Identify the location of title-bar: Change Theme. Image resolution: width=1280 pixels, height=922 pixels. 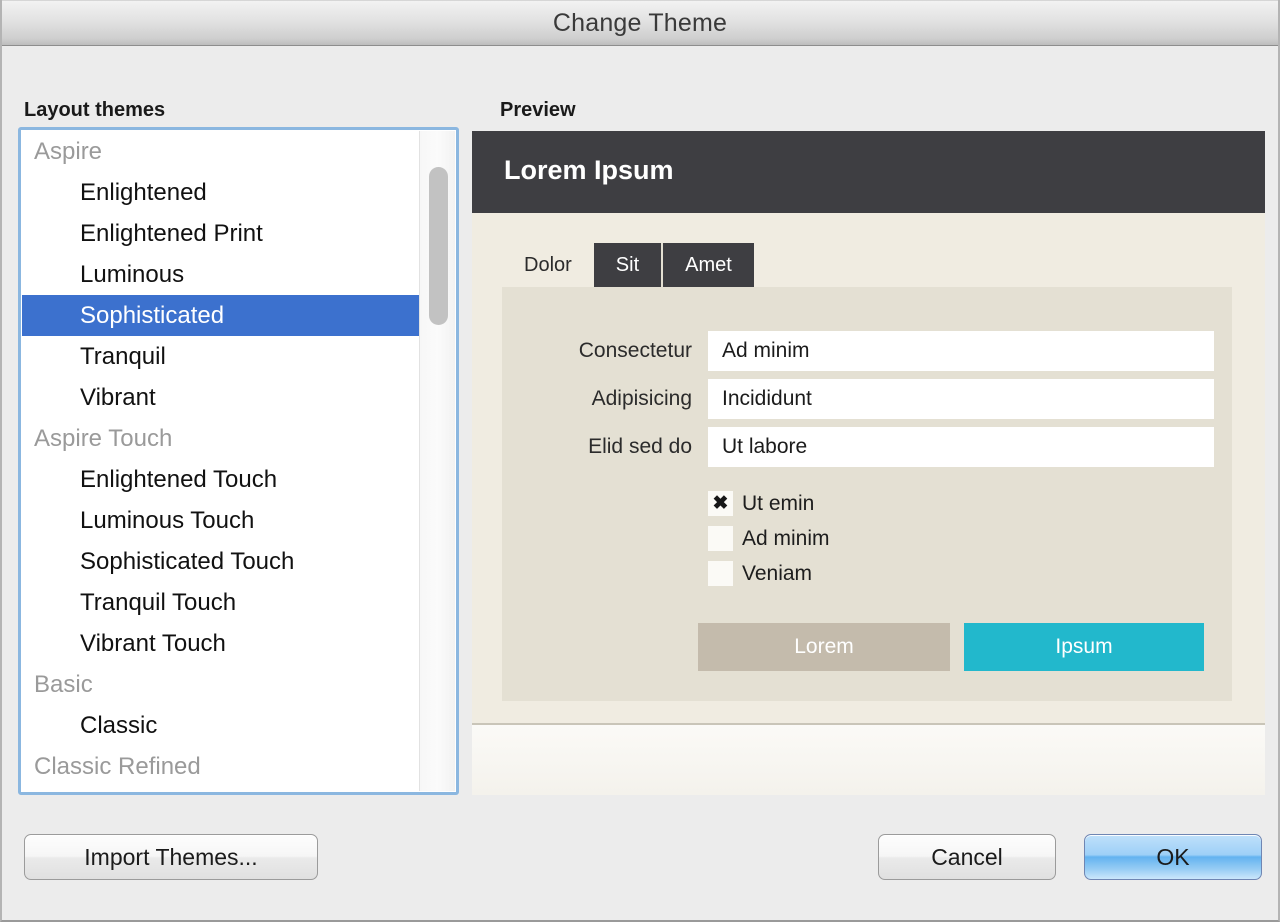
(640, 23).